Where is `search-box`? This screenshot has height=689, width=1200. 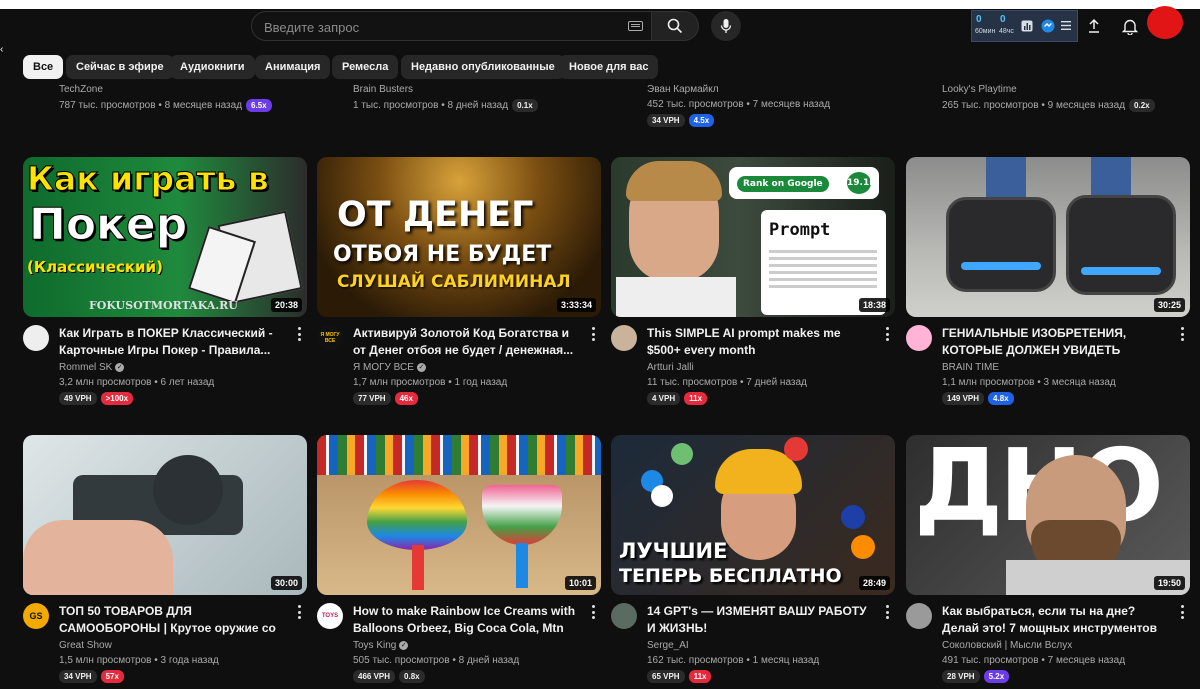
search-box is located at coordinates (451, 26).